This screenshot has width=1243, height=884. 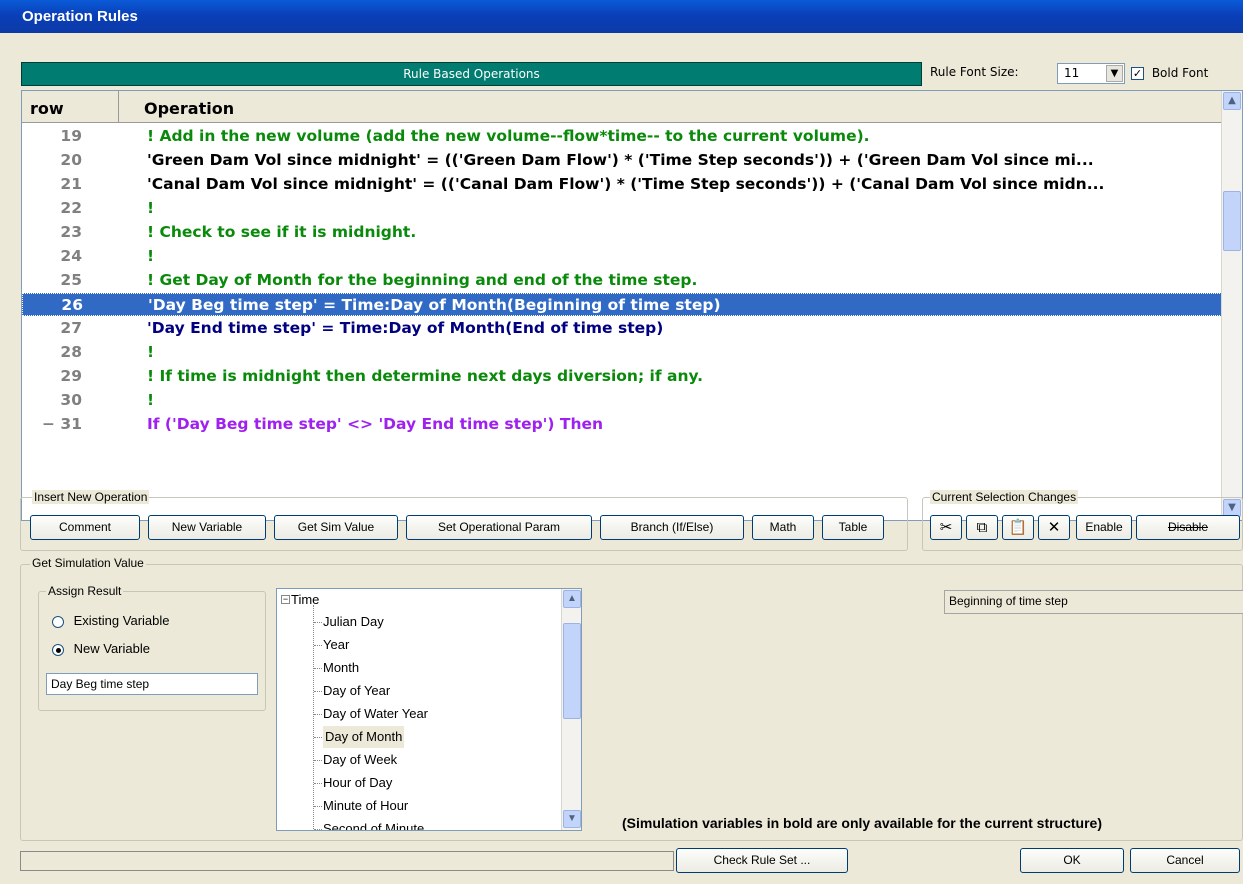 I want to click on existing-variable-radio, so click(x=58, y=621).